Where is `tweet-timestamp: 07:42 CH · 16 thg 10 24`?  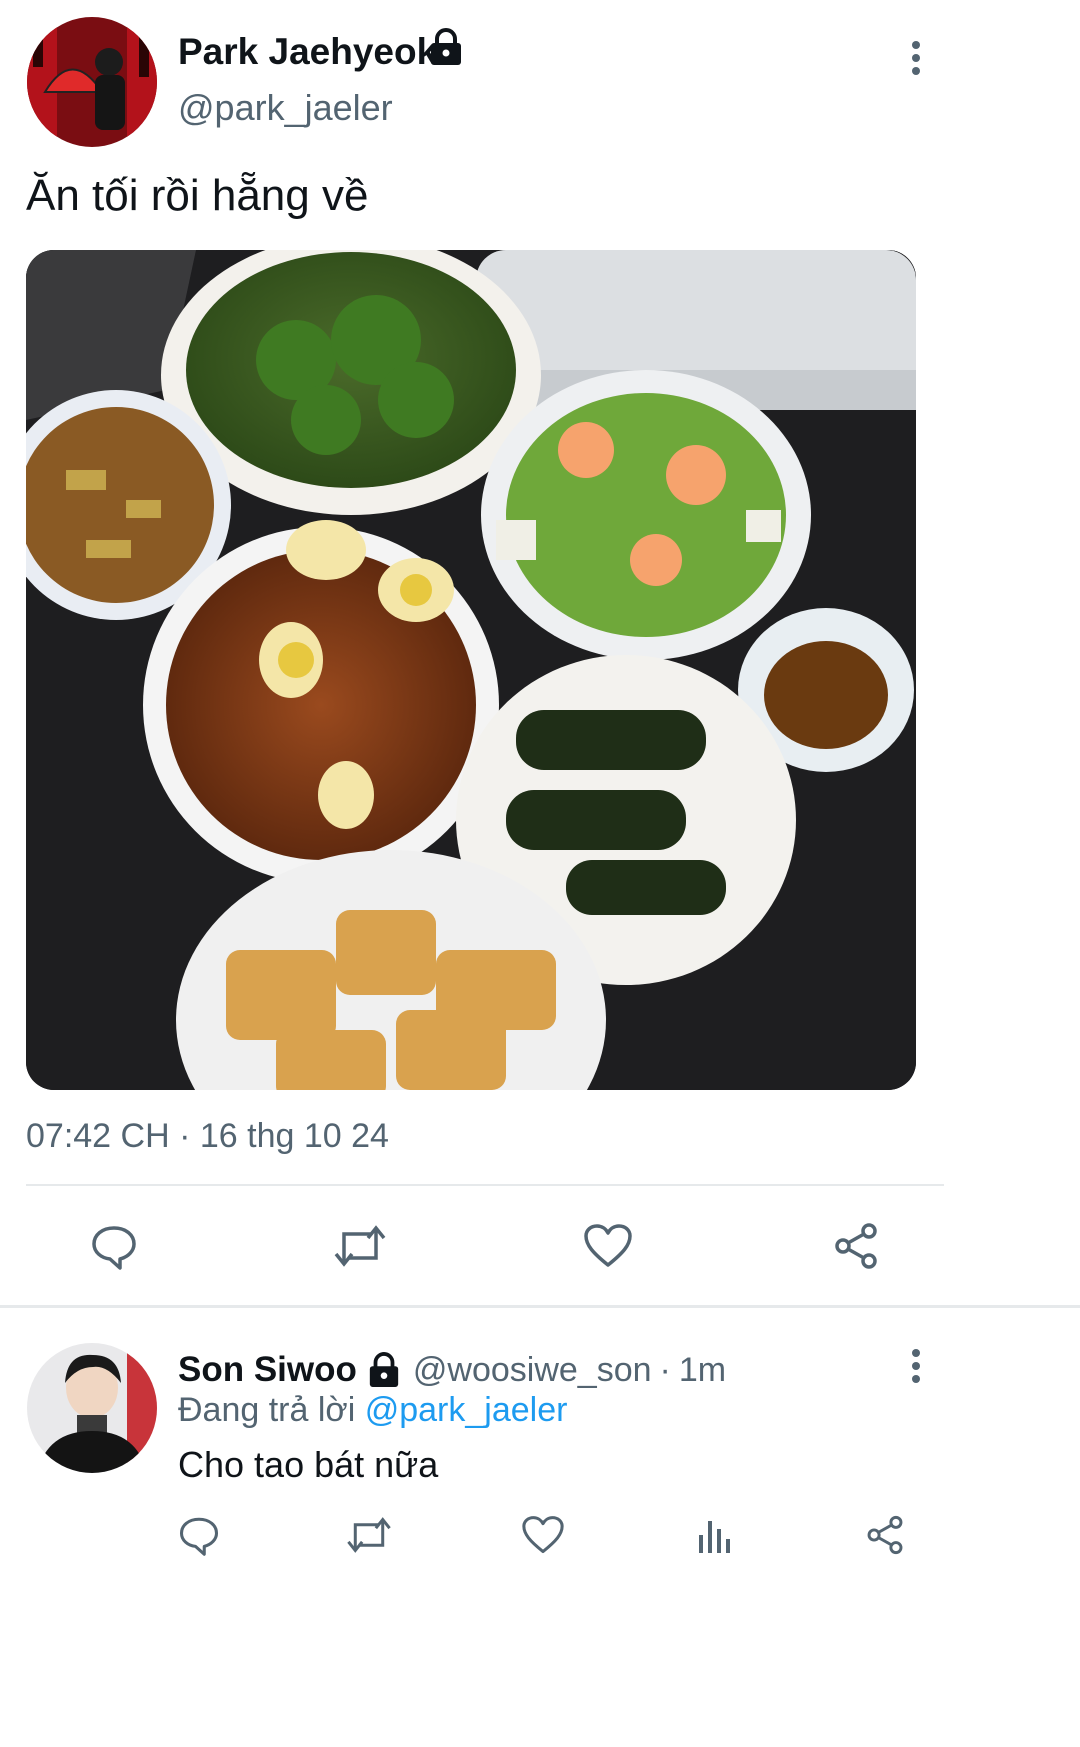 tweet-timestamp: 07:42 CH · 16 thg 10 24 is located at coordinates (207, 1136).